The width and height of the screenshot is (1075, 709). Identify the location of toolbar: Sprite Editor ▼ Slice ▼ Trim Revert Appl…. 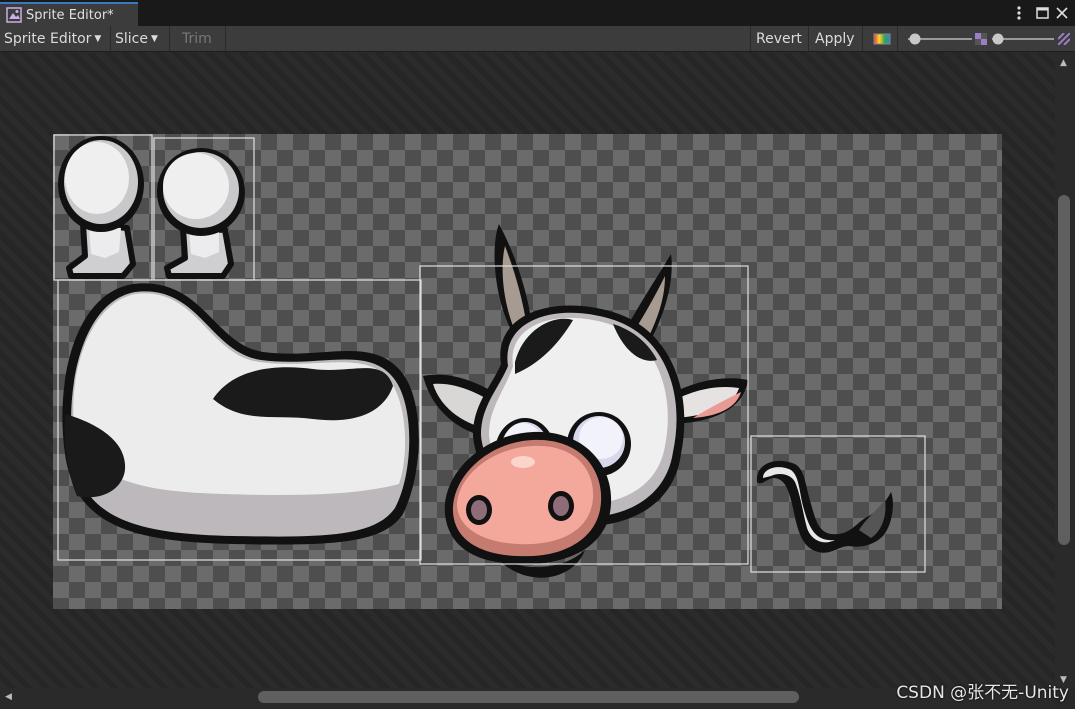
(537, 39).